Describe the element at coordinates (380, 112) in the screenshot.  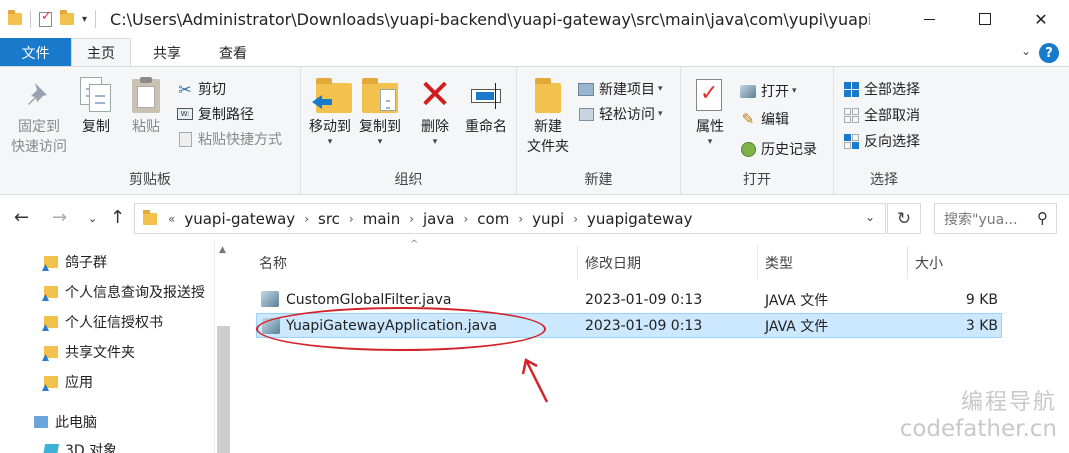
I see `copy-to-button: 复制到 ▾` at that location.